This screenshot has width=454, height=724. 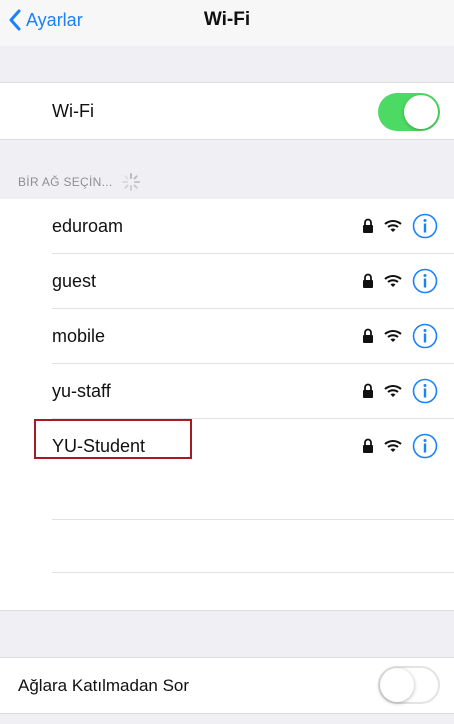 What do you see at coordinates (113, 439) in the screenshot?
I see `highlight-box` at bounding box center [113, 439].